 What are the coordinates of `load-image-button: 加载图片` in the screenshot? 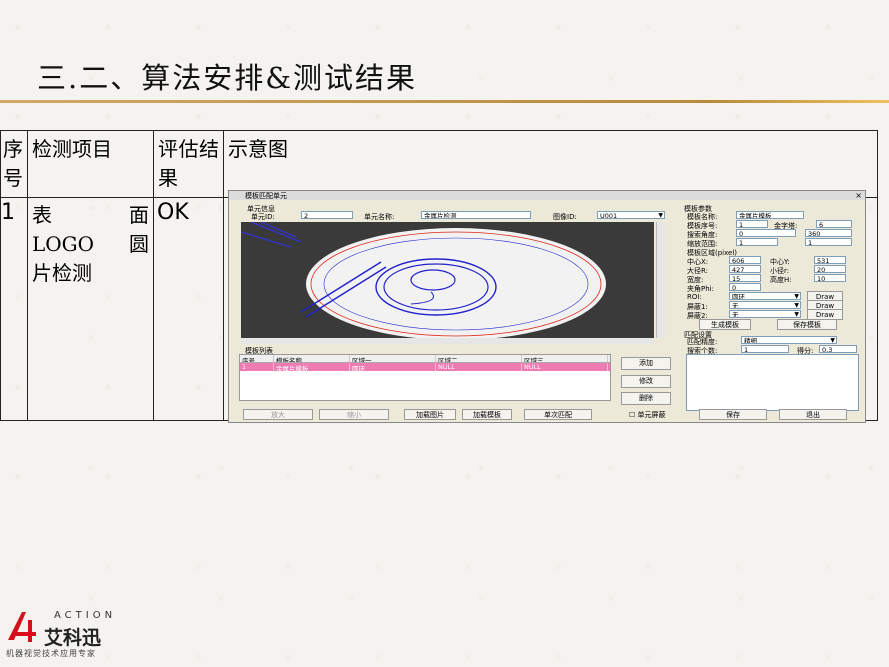 It's located at (430, 414).